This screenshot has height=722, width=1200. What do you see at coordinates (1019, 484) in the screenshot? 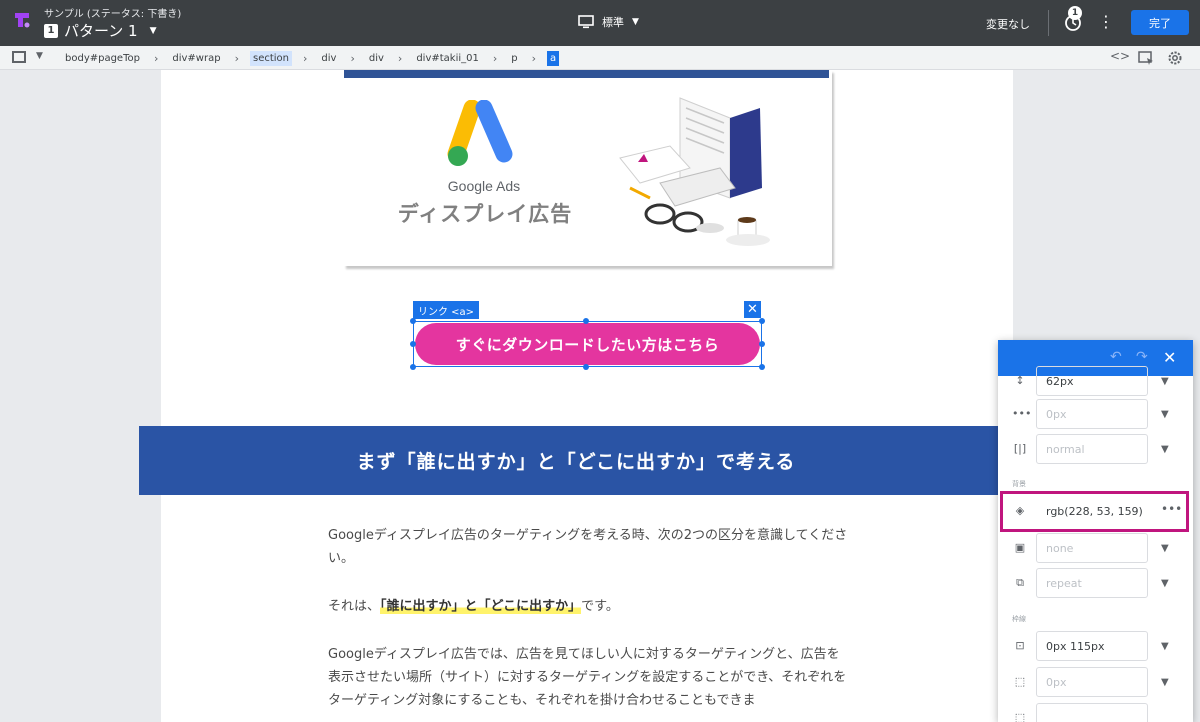
I see `section-label-background: 背景` at bounding box center [1019, 484].